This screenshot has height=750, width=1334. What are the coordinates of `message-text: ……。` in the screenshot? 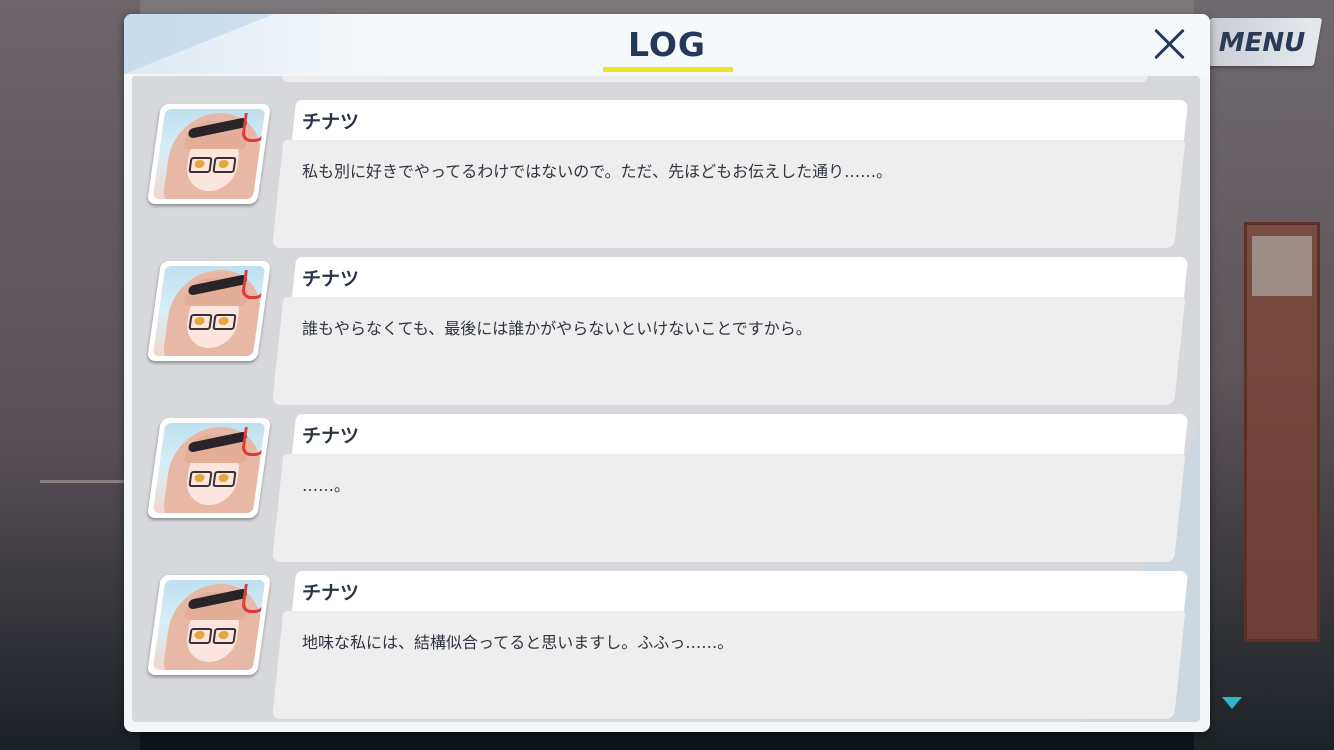 It's located at (326, 485).